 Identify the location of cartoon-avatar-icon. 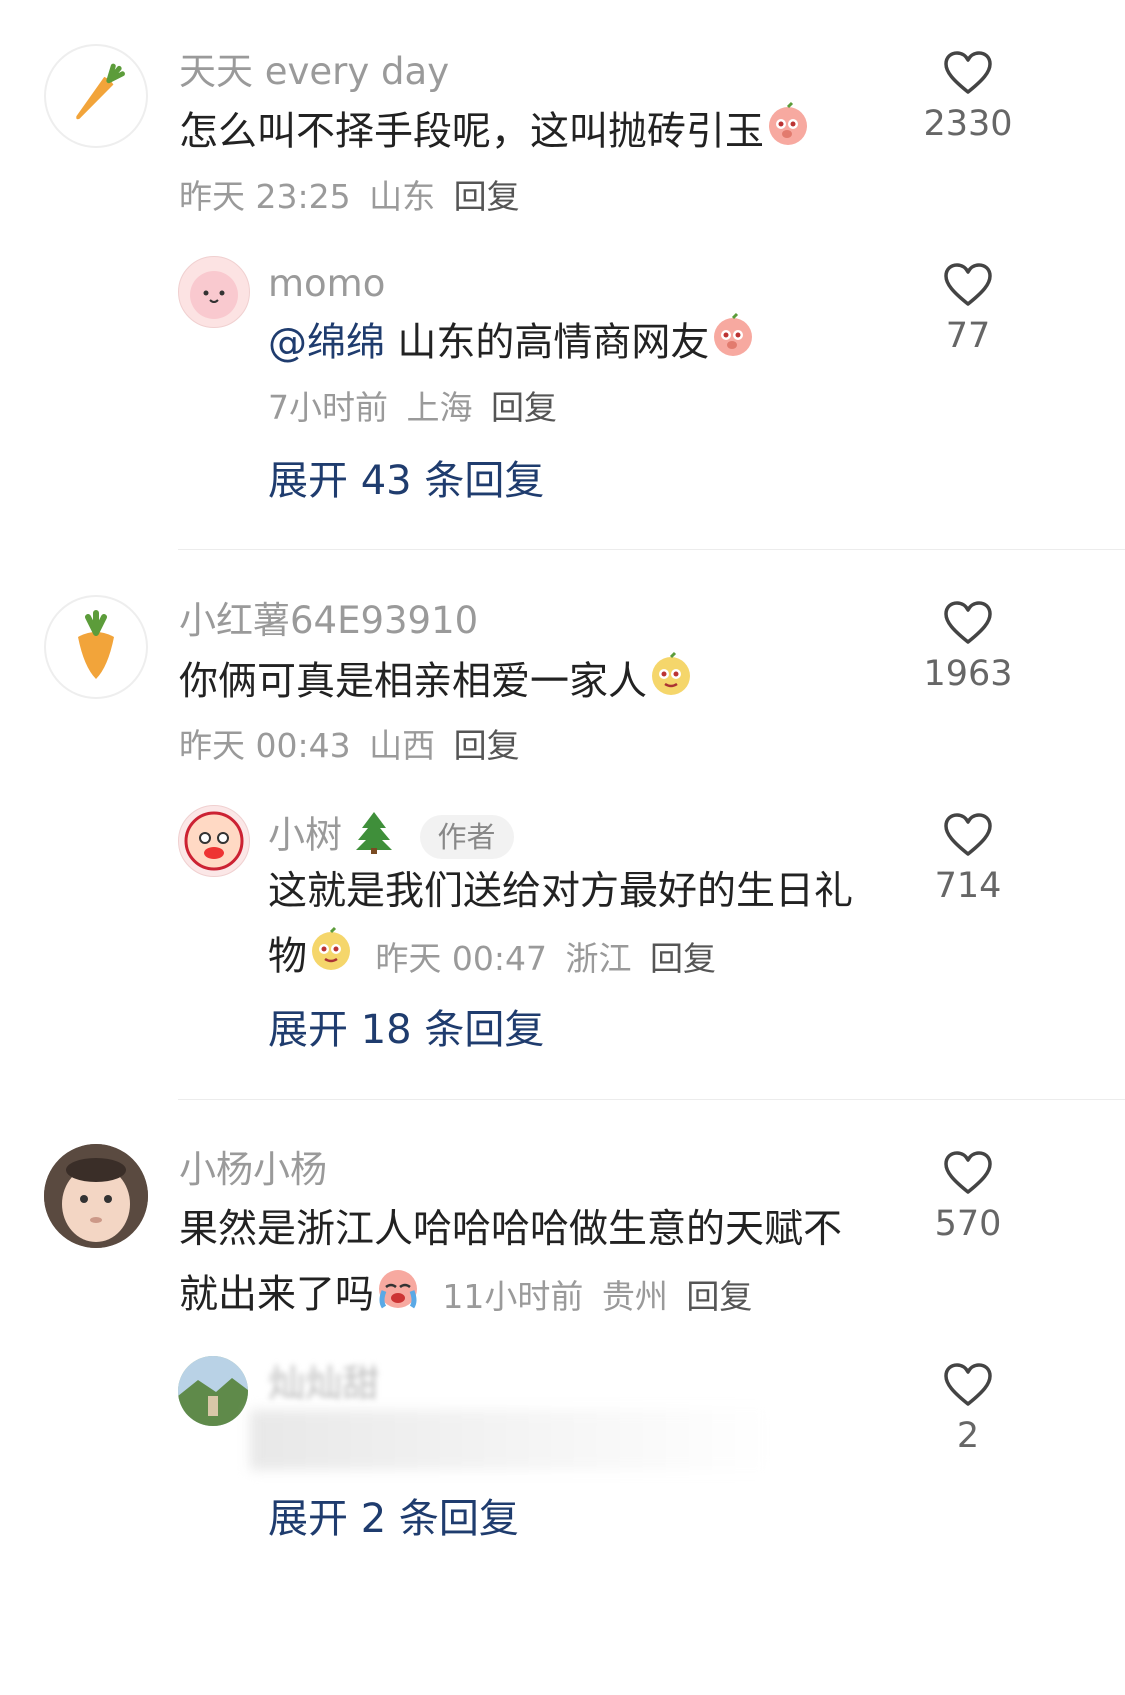
(214, 841).